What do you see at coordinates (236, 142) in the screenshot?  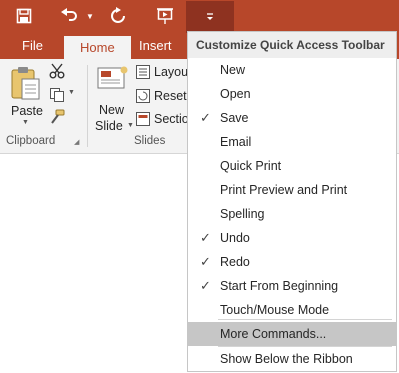 I see `menu-item-label: Email` at bounding box center [236, 142].